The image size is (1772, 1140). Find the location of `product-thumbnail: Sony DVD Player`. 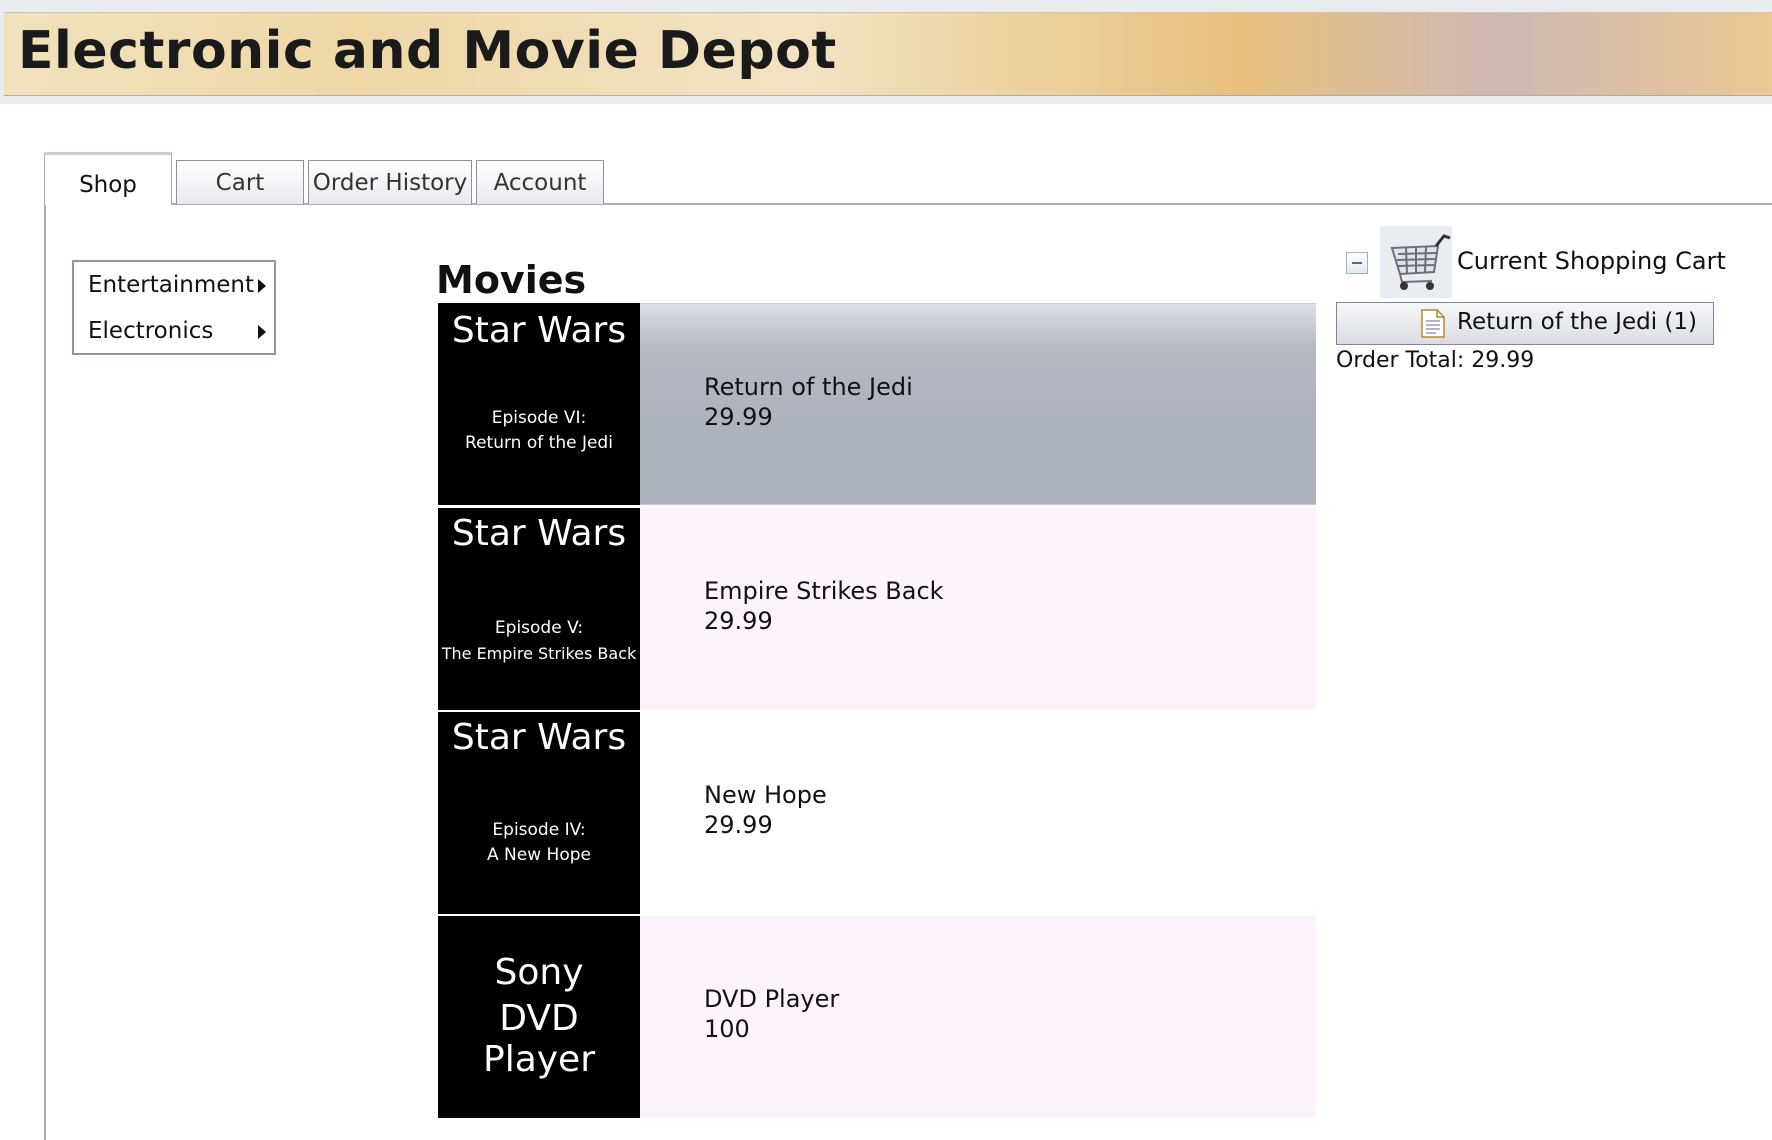

product-thumbnail: Sony DVD Player is located at coordinates (539, 1017).